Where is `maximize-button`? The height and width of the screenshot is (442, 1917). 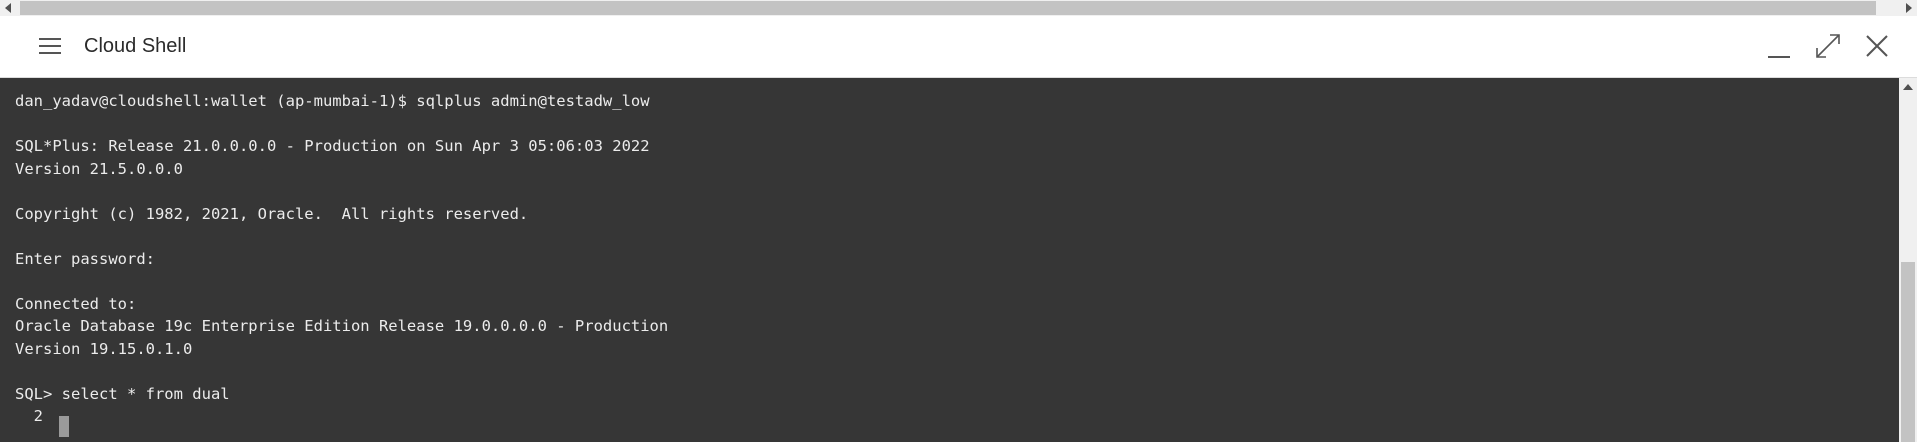
maximize-button is located at coordinates (1828, 46).